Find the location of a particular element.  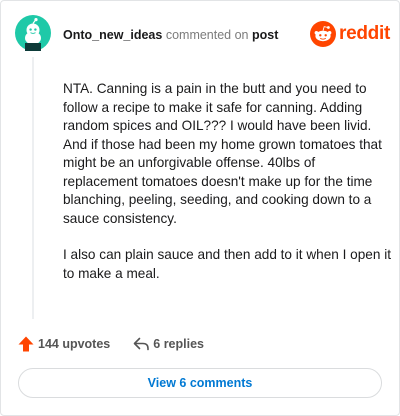

upvote-count: 144 upvotes is located at coordinates (74, 344).